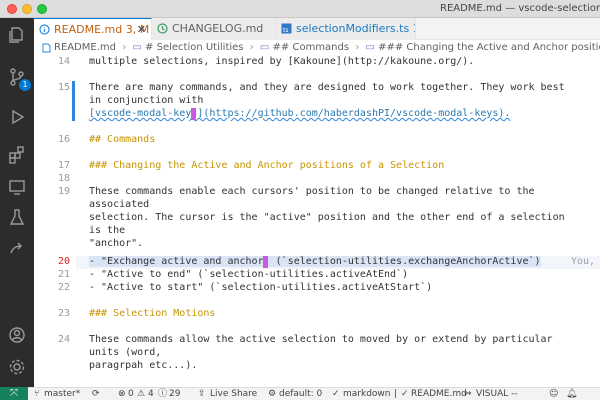  I want to click on source-control-icon: 1, so click(17, 77).